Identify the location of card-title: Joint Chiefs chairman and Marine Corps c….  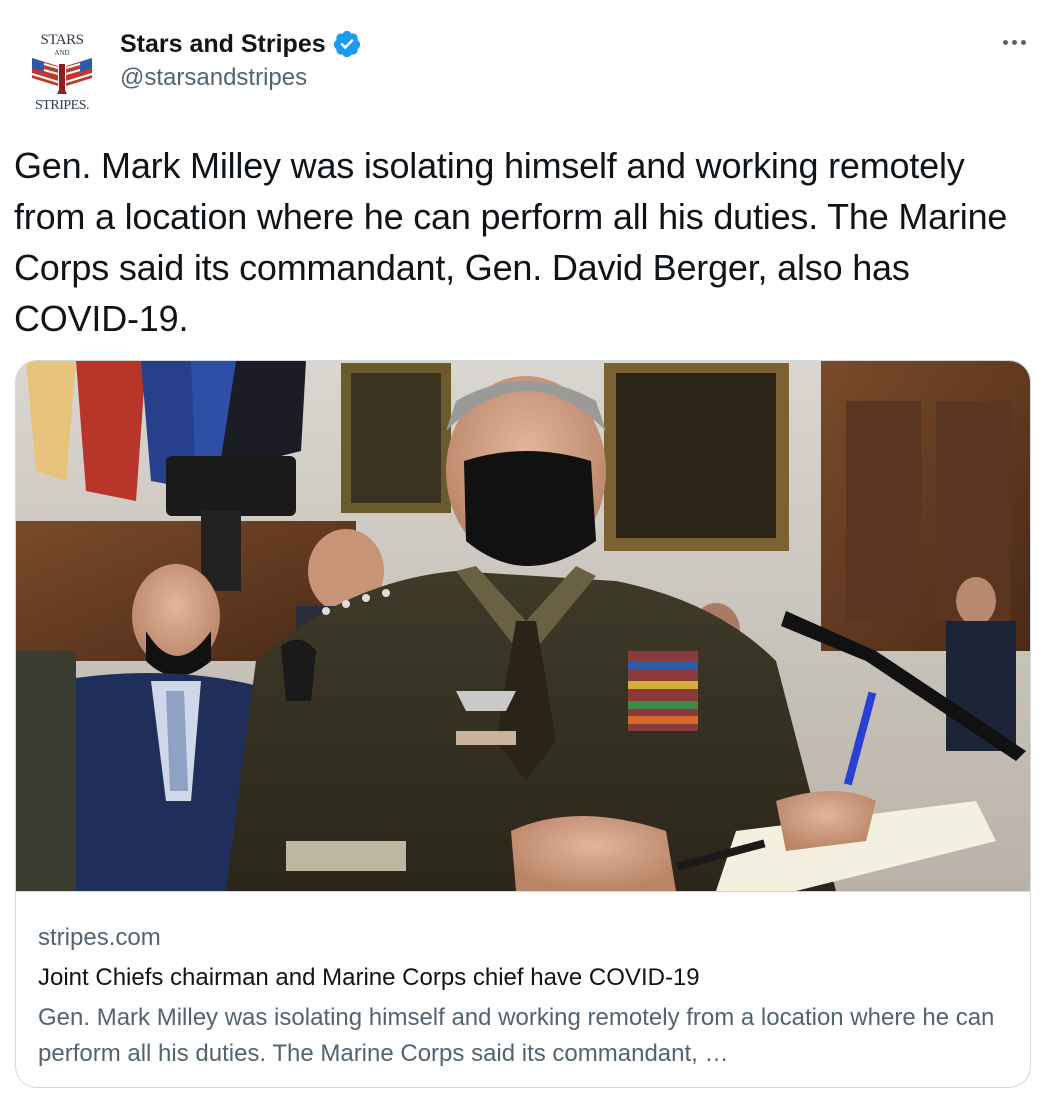
(369, 978).